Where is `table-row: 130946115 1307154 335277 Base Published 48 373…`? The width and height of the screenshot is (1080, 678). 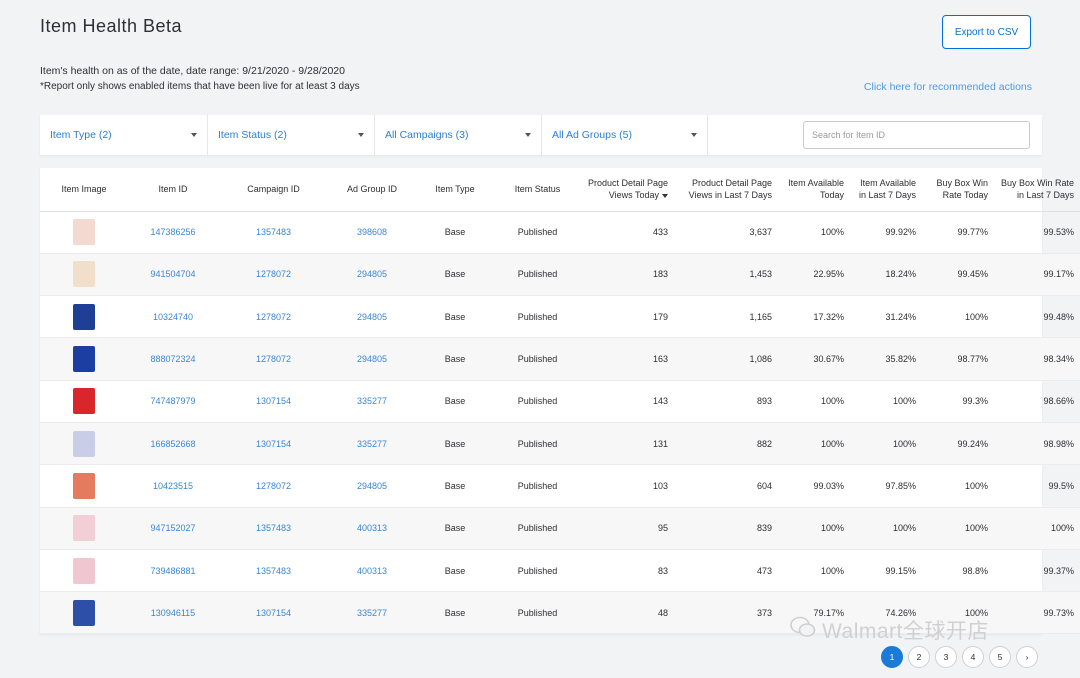
table-row: 130946115 1307154 335277 Base Published 48 373… is located at coordinates (560, 613).